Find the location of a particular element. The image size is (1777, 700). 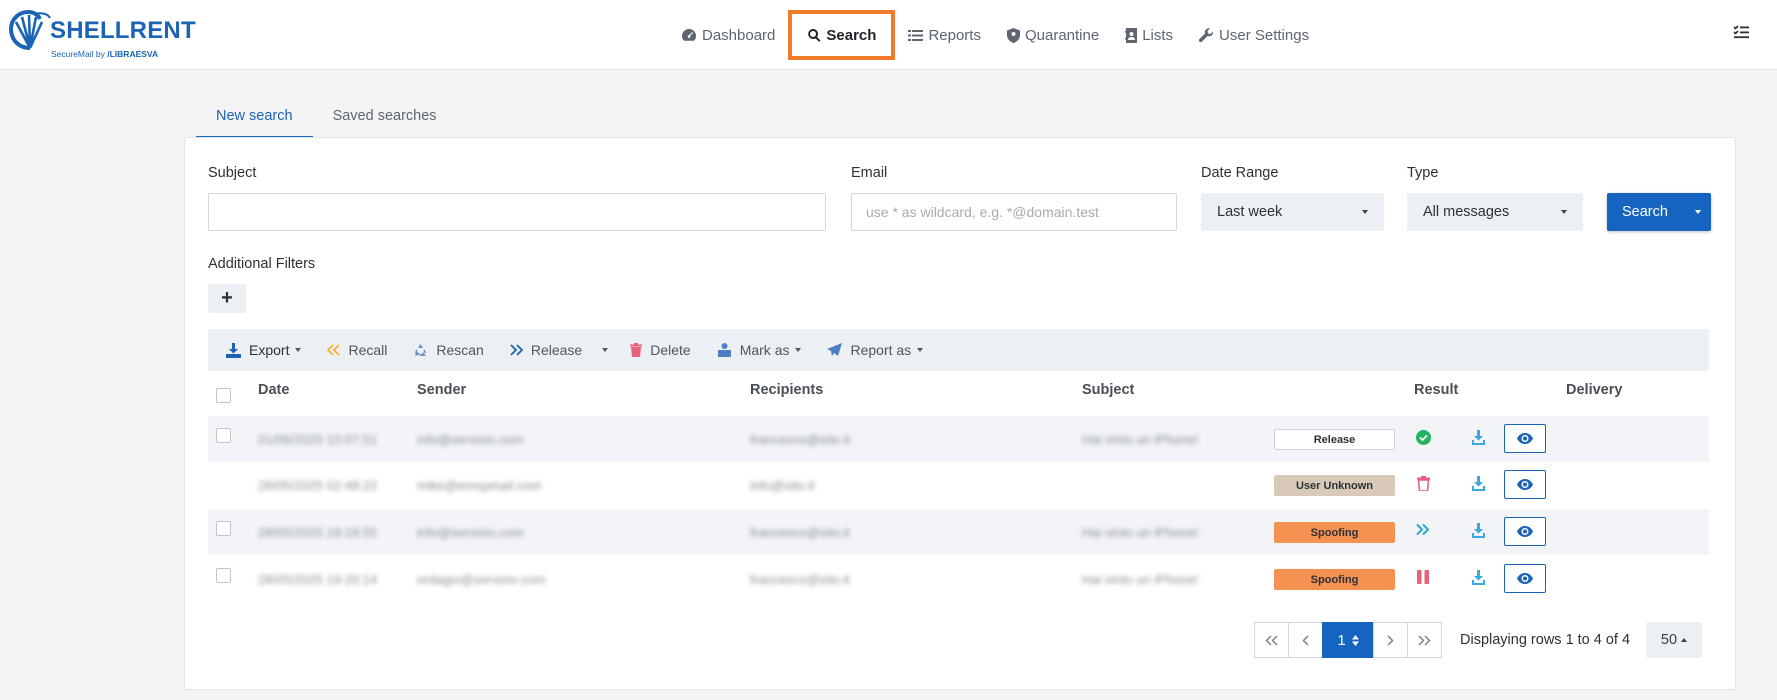

double-chevron-icon is located at coordinates (1423, 529).